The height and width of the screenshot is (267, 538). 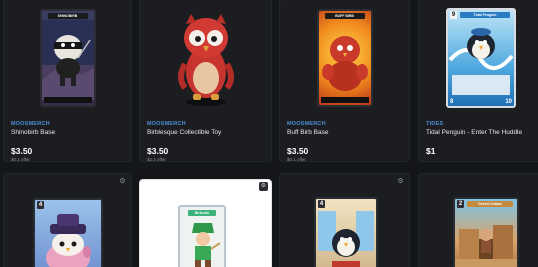 What do you see at coordinates (481, 49) in the screenshot?
I see `penguin-illustration` at bounding box center [481, 49].